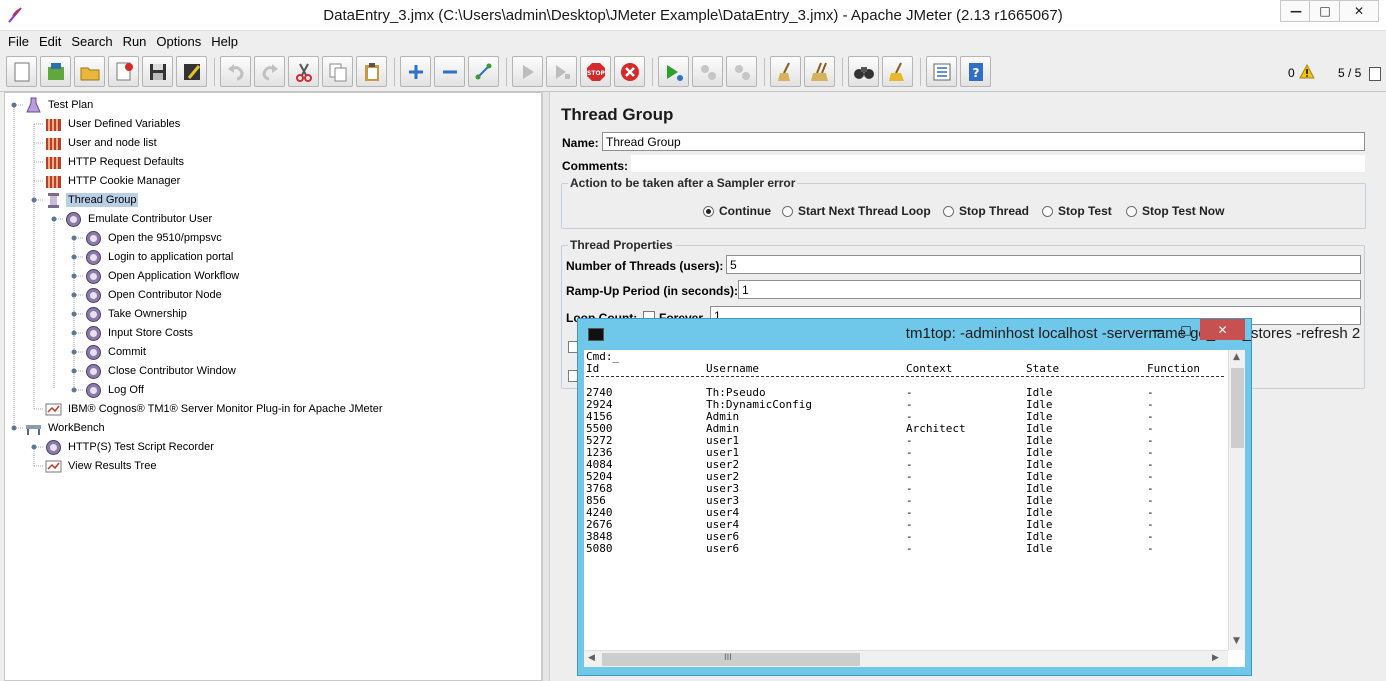 The height and width of the screenshot is (681, 1386). What do you see at coordinates (135, 41) in the screenshot?
I see `menu-run: Run` at bounding box center [135, 41].